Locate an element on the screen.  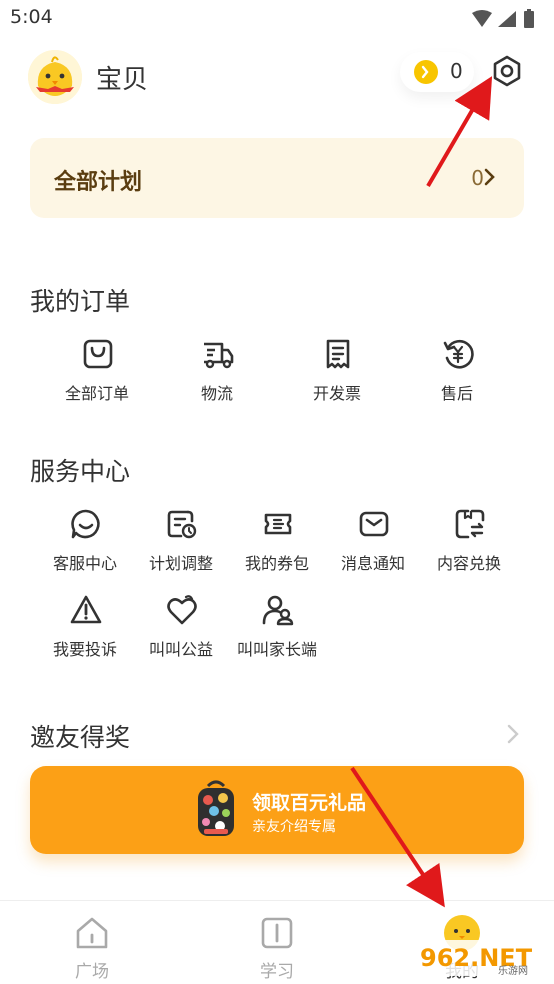
coin-count: 0 is located at coordinates (456, 71).